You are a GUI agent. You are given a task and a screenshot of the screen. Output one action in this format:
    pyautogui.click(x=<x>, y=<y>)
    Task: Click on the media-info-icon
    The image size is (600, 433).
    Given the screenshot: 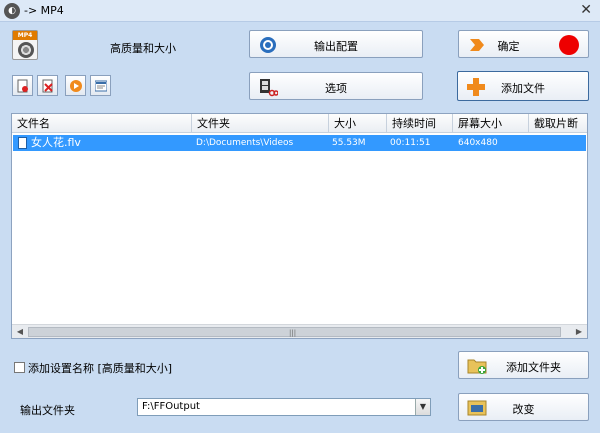 What is the action you would take?
    pyautogui.click(x=101, y=86)
    